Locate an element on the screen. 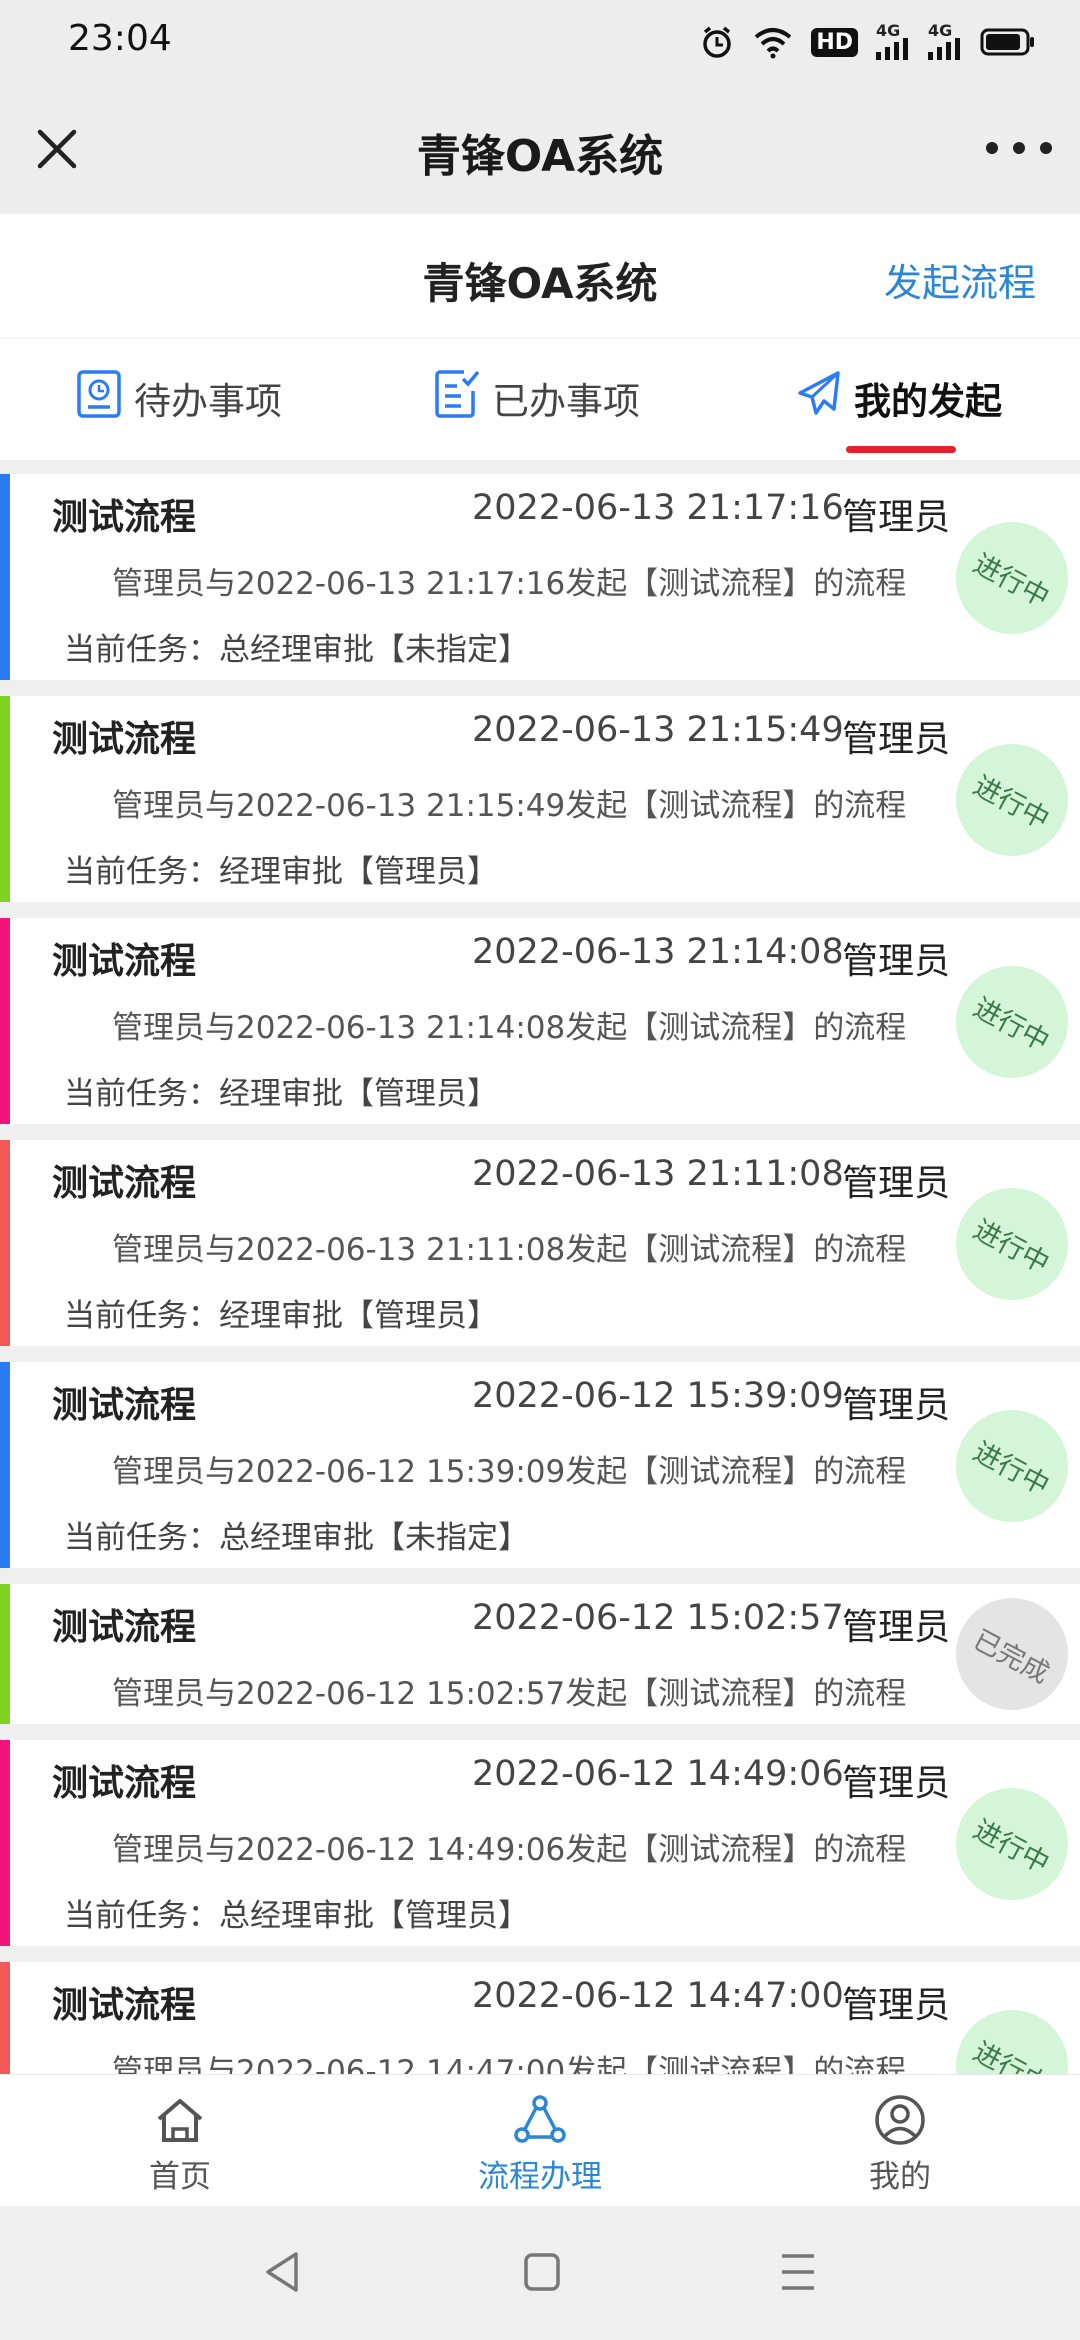 The height and width of the screenshot is (2340, 1080). tab-done: 已办事项 is located at coordinates (537, 398).